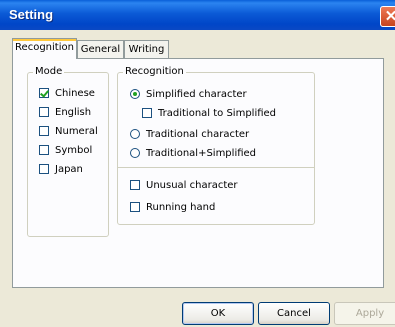  What do you see at coordinates (68, 132) in the screenshot?
I see `mode-numeral-checkbox: Numeral` at bounding box center [68, 132].